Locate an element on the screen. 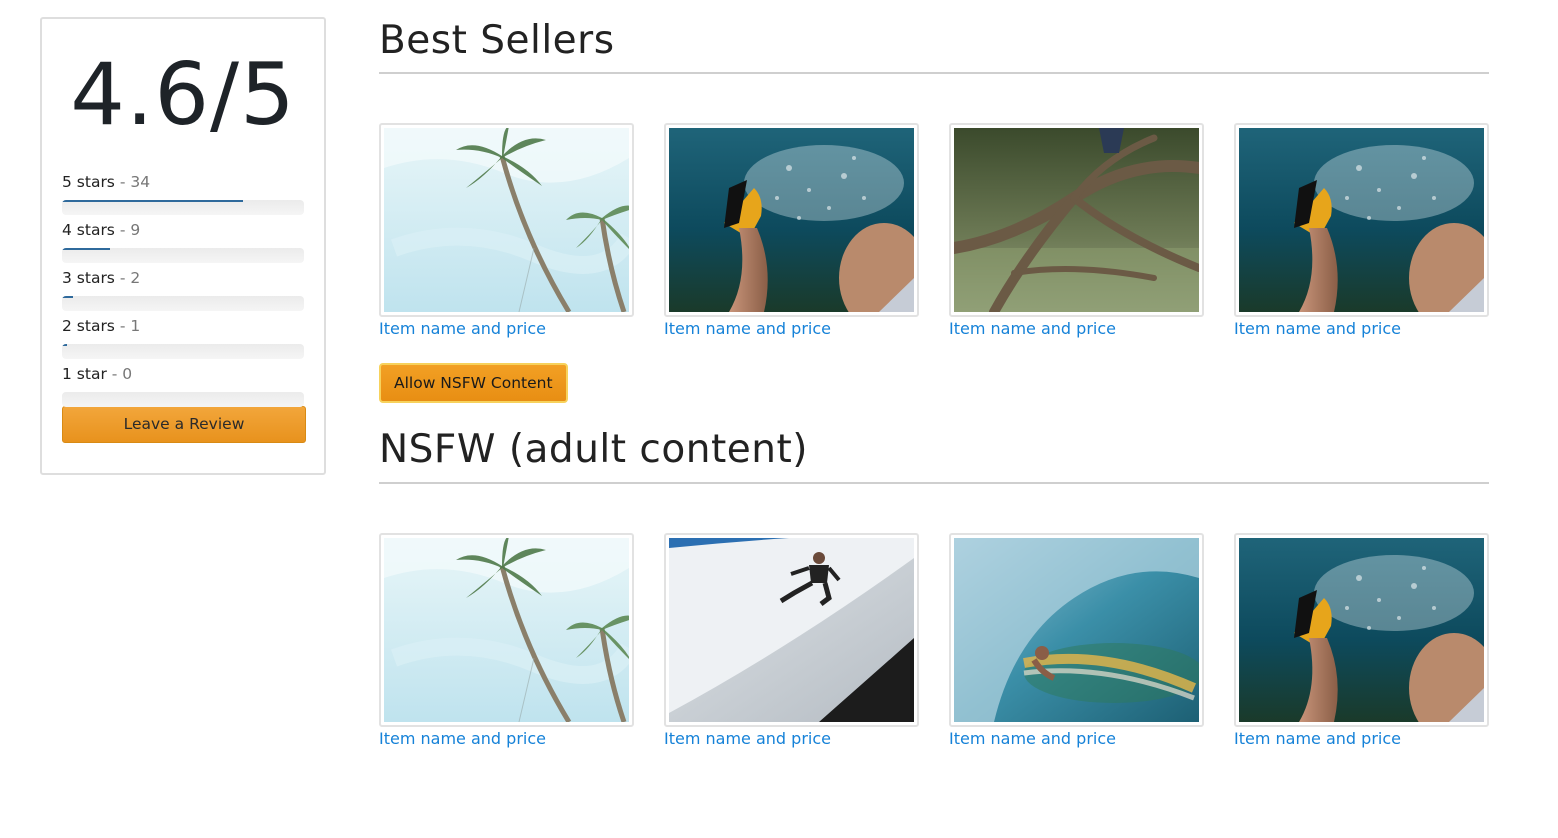 Image resolution: width=1558 pixels, height=838 pixels. rating-row-3: 3 stars - 2 is located at coordinates (183, 293).